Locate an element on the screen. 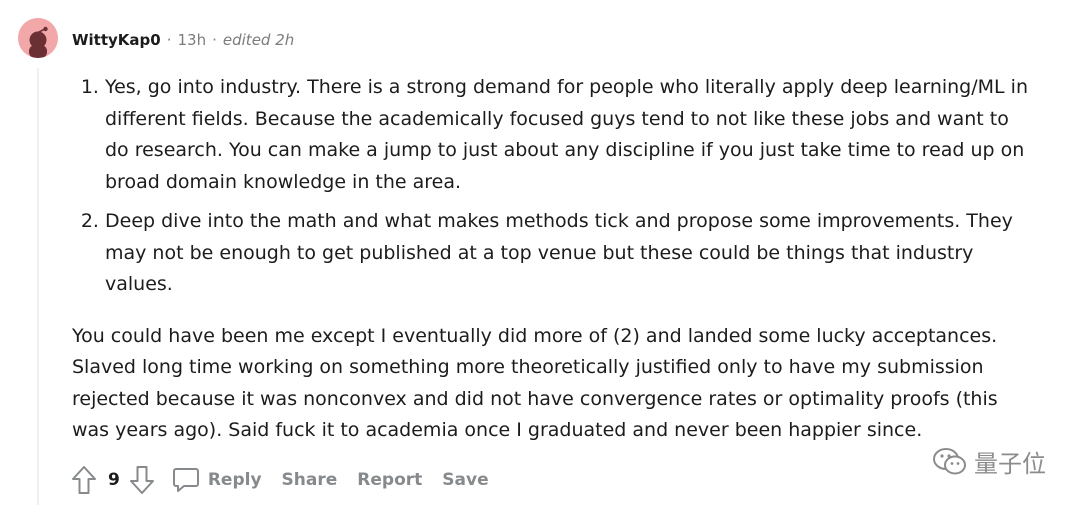 Image resolution: width=1080 pixels, height=505 pixels. avatar is located at coordinates (38, 38).